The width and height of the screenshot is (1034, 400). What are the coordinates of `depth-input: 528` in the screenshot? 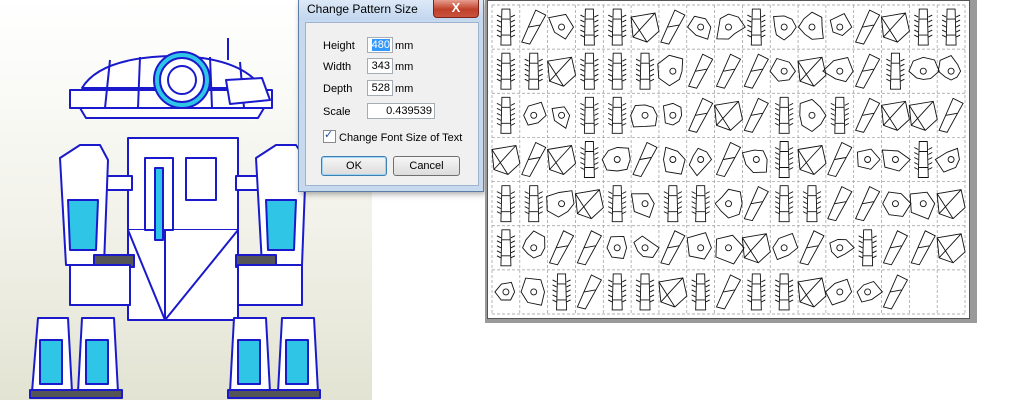 It's located at (380, 88).